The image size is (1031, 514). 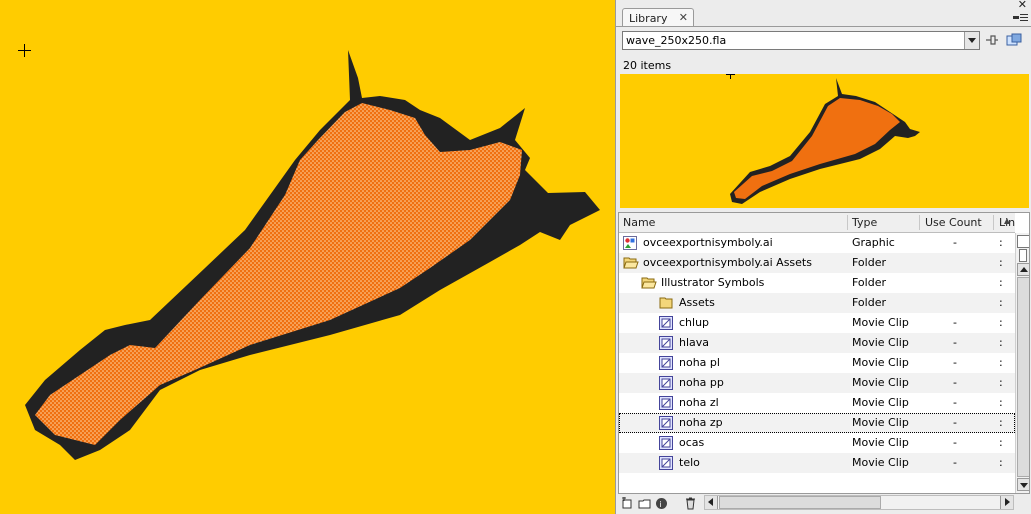 What do you see at coordinates (694, 322) in the screenshot?
I see `item-name: chlup` at bounding box center [694, 322].